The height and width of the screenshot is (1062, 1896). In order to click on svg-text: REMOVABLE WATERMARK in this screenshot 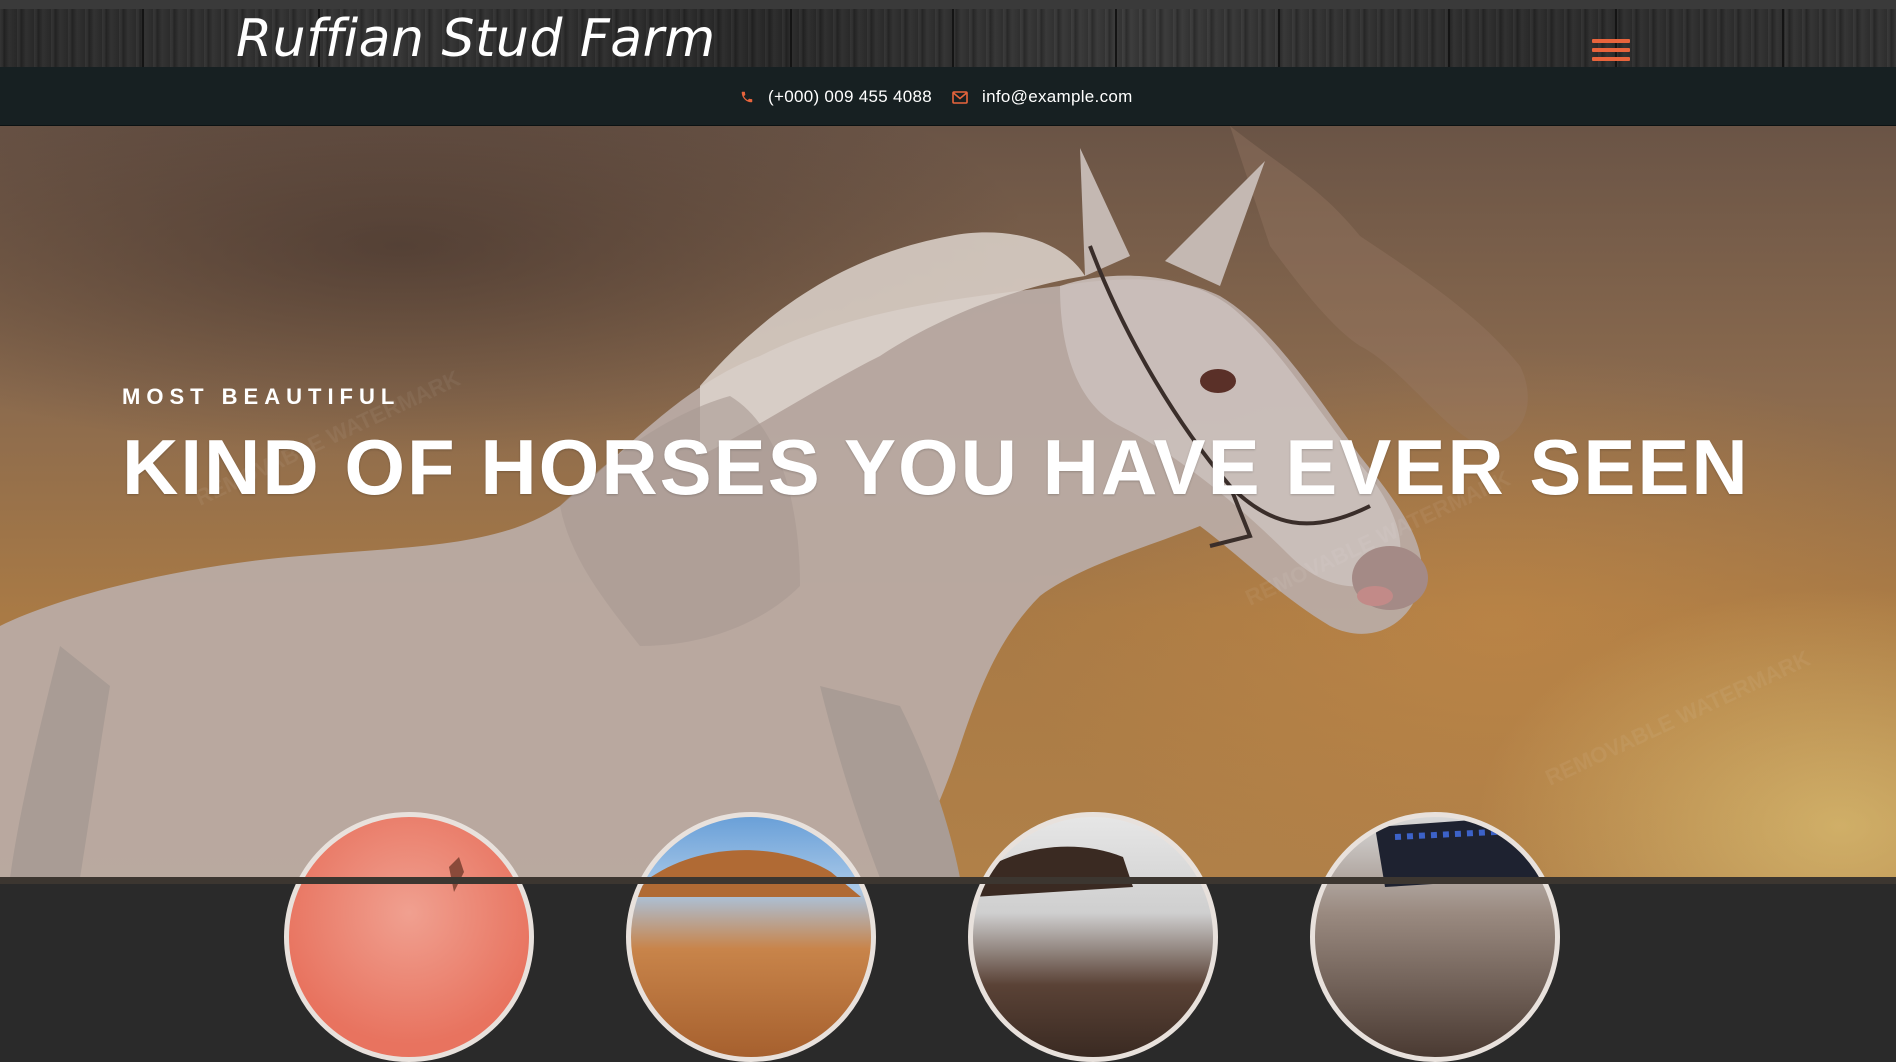, I will do `click(1678, 718)`.